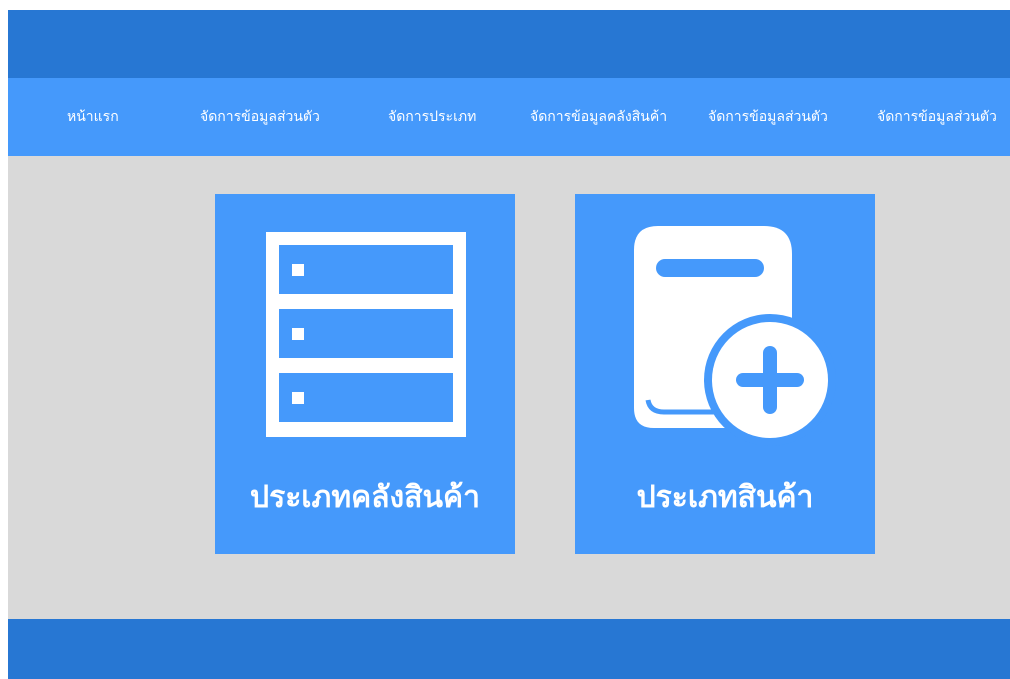 The height and width of the screenshot is (679, 1010). I want to click on nav-item-manage-personal-info-3: จัดการข้อมูลส่วนตัว, so click(937, 117).